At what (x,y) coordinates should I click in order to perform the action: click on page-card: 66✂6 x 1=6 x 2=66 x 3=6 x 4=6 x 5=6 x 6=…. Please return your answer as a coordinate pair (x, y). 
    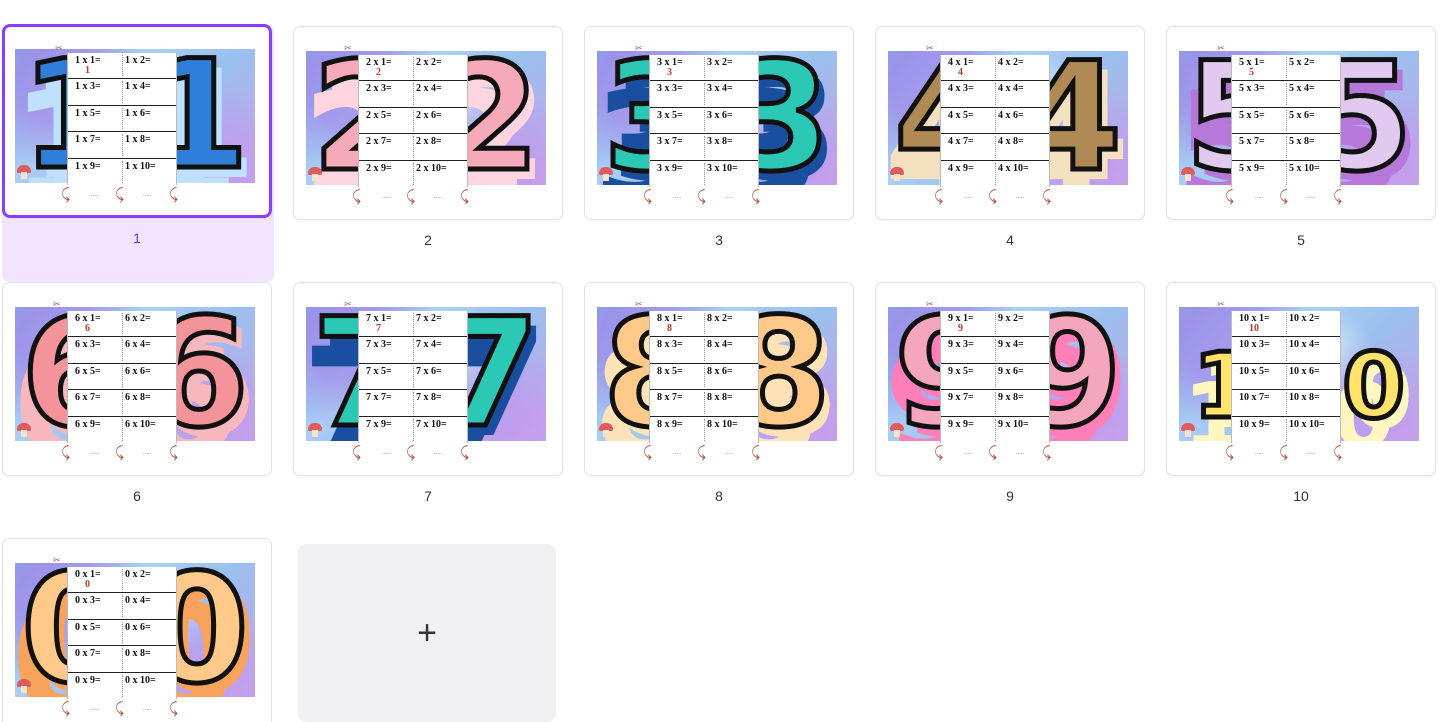
    Looking at the image, I should click on (137, 379).